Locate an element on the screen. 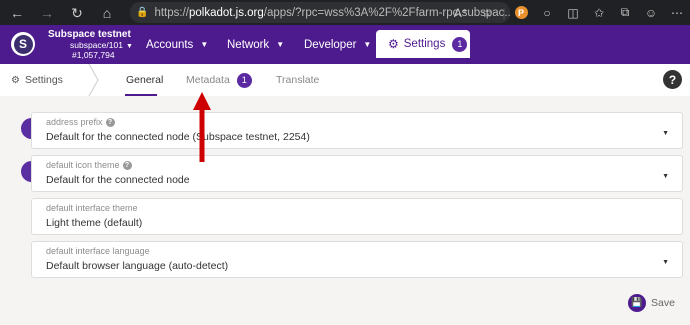 Image resolution: width=690 pixels, height=325 pixels. menu-network: Network ▼ is located at coordinates (255, 44).